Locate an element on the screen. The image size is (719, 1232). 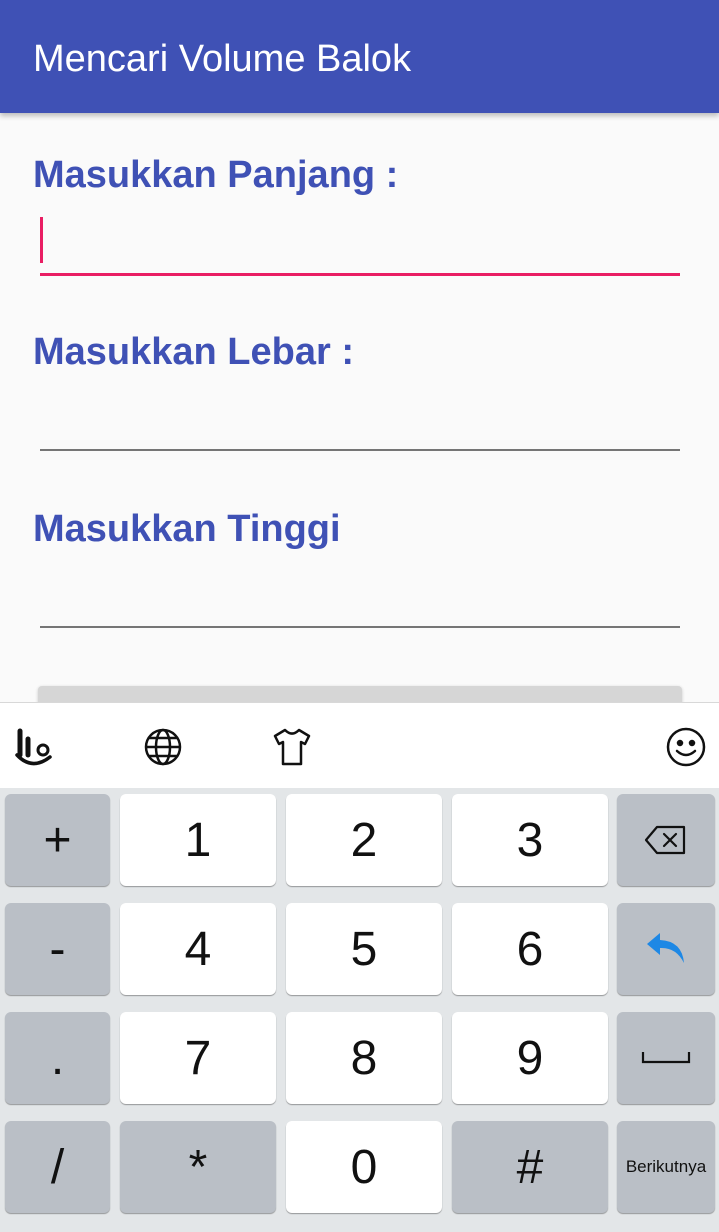
lebar-input is located at coordinates (360, 419).